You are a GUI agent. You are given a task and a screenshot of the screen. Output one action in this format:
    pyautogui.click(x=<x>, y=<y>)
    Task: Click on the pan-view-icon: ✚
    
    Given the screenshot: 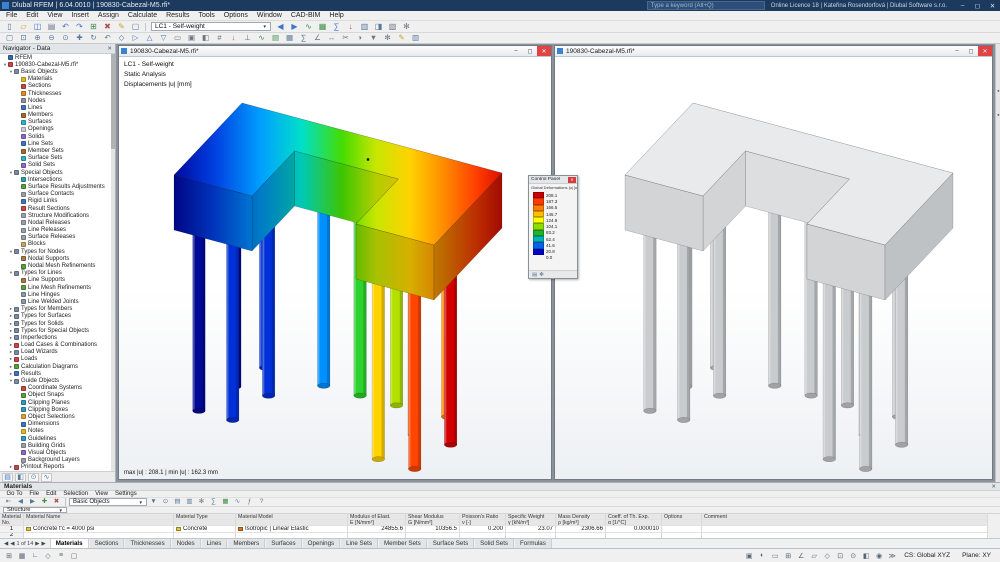 What is the action you would take?
    pyautogui.click(x=79, y=38)
    